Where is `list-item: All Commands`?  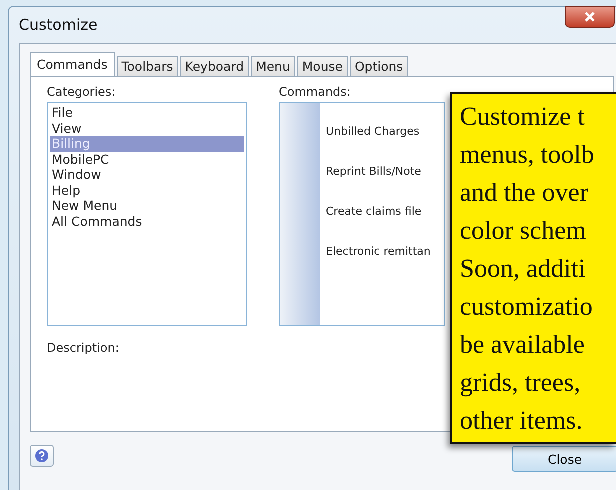
list-item: All Commands is located at coordinates (147, 221).